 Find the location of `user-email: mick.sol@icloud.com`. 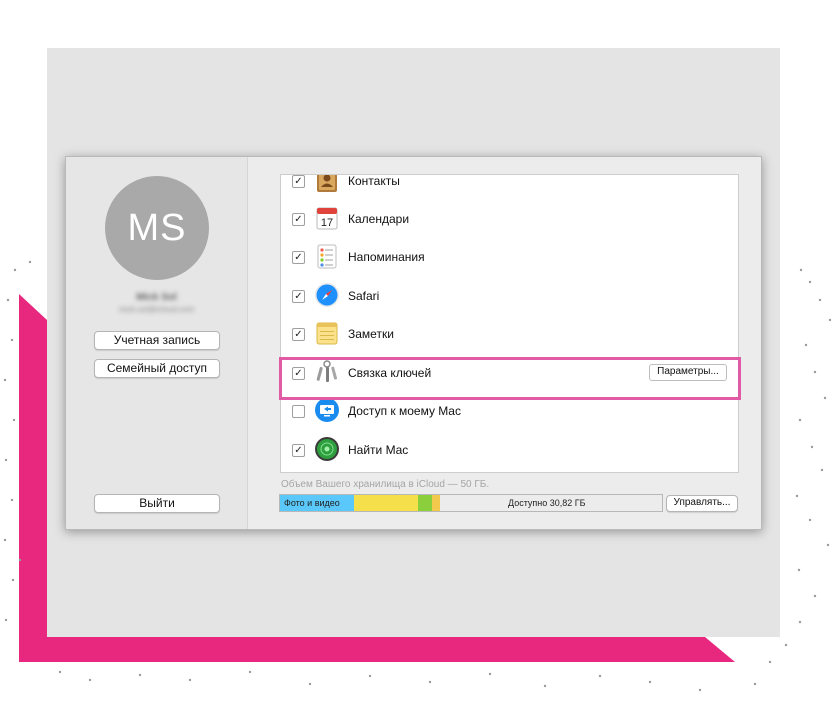

user-email: mick.sol@icloud.com is located at coordinates (156, 309).